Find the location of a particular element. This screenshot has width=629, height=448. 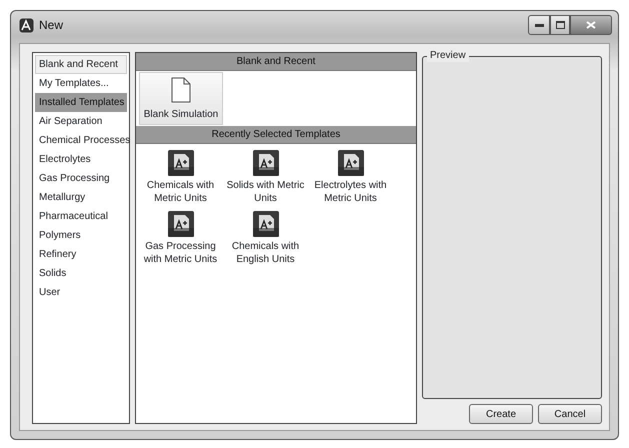

template-tile: Chemicals with Metric Units is located at coordinates (180, 177).